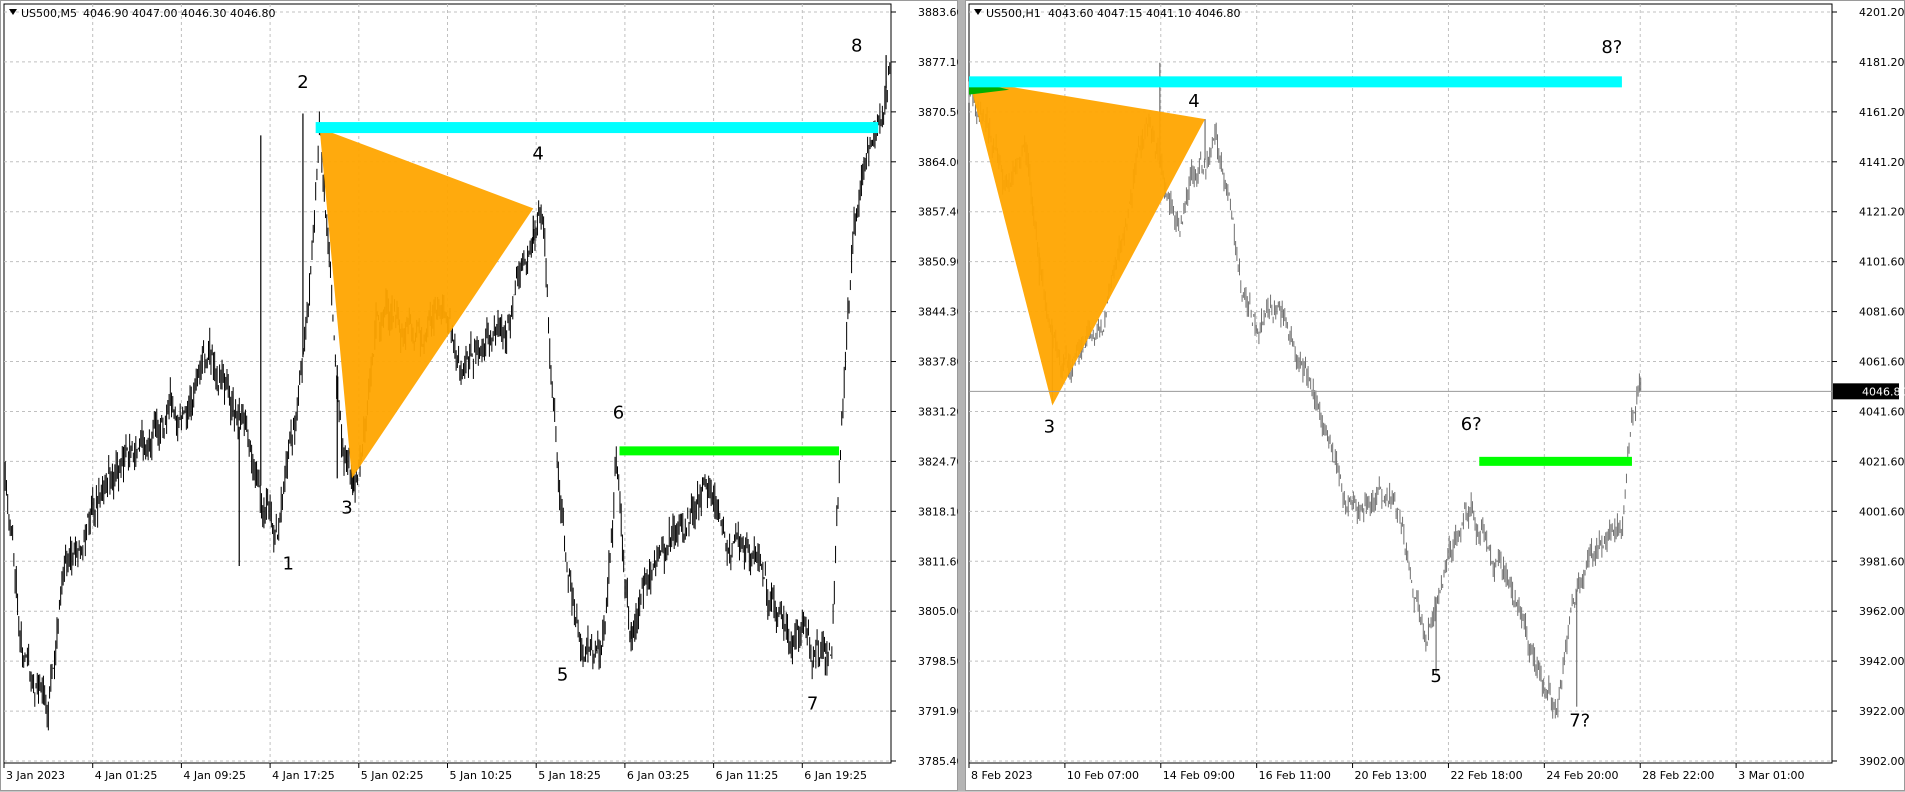 Image resolution: width=1905 pixels, height=792 pixels. I want to click on y-tick-label: 4121.20, so click(1882, 212).